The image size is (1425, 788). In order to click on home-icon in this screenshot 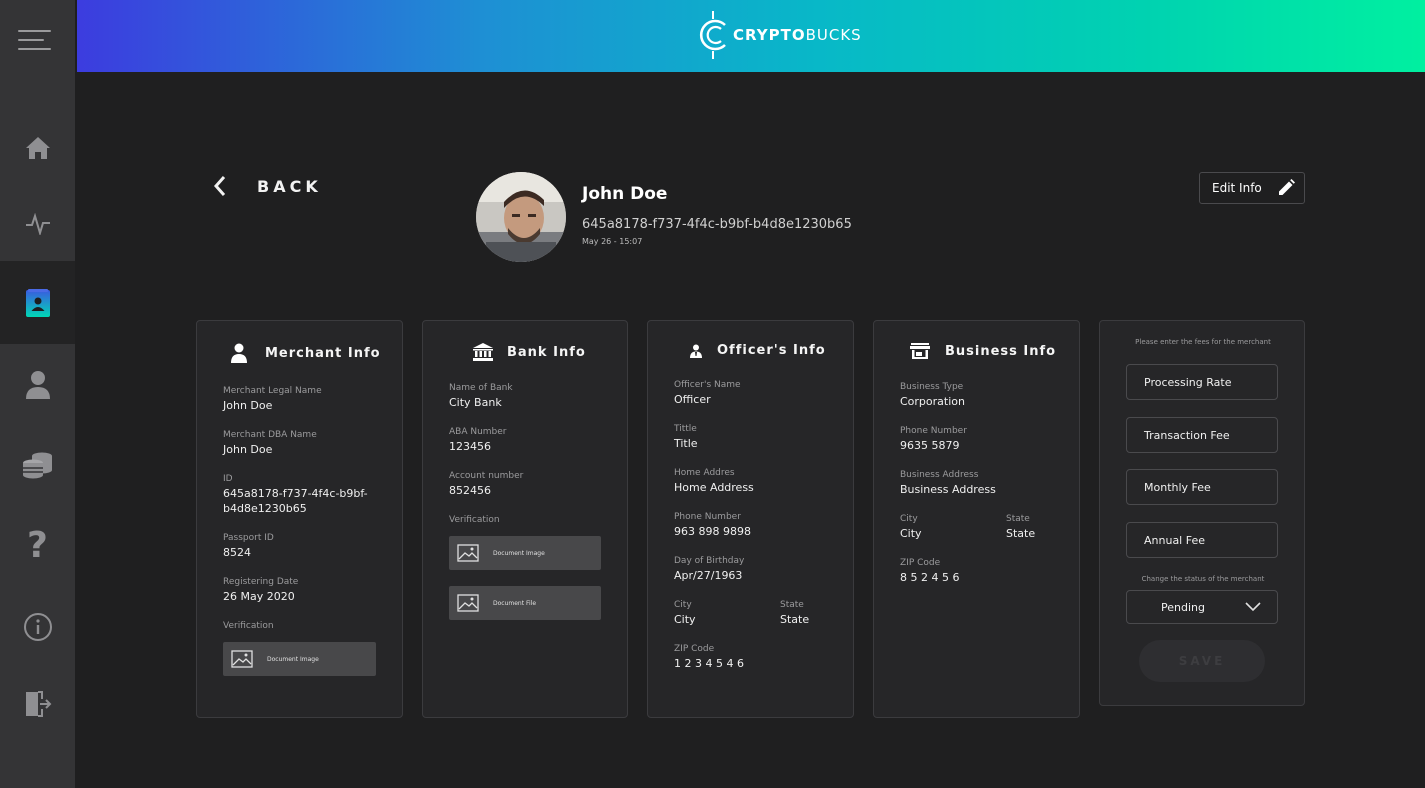, I will do `click(37, 148)`.